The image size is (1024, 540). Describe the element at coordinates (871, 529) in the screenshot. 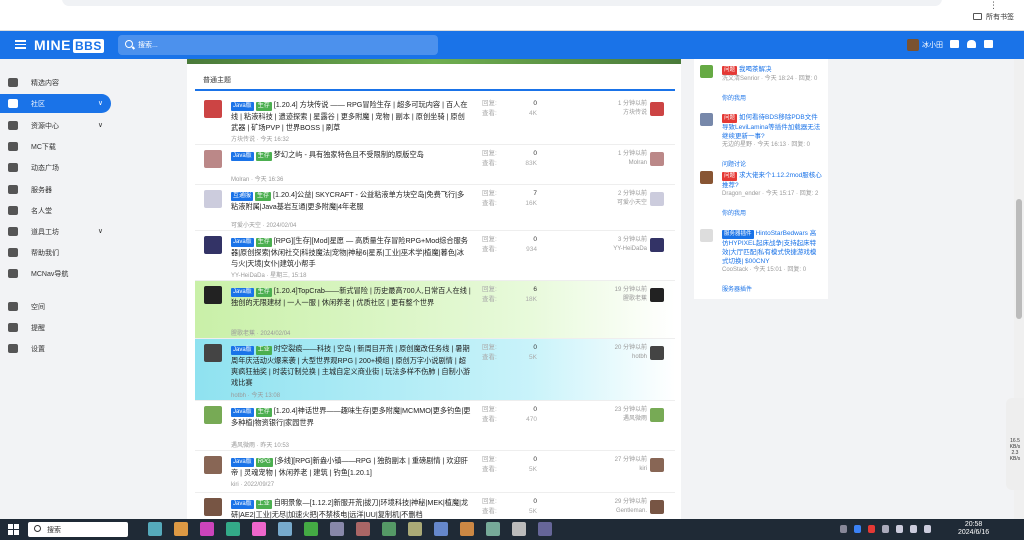

I see `tray-app-icon` at that location.